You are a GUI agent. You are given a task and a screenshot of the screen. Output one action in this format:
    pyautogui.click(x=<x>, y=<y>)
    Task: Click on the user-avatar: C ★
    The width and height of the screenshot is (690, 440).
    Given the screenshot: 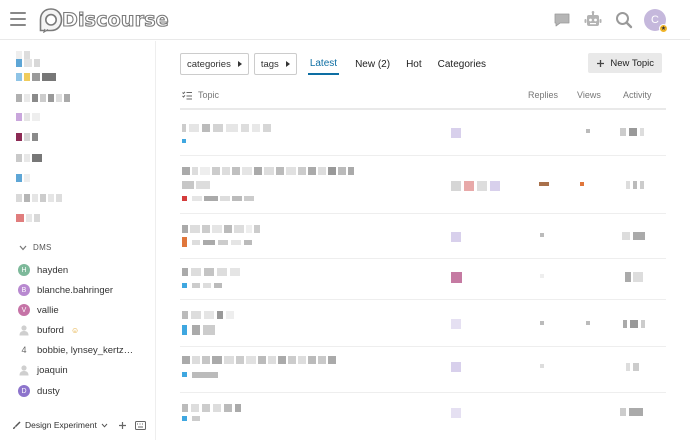 What is the action you would take?
    pyautogui.click(x=656, y=21)
    